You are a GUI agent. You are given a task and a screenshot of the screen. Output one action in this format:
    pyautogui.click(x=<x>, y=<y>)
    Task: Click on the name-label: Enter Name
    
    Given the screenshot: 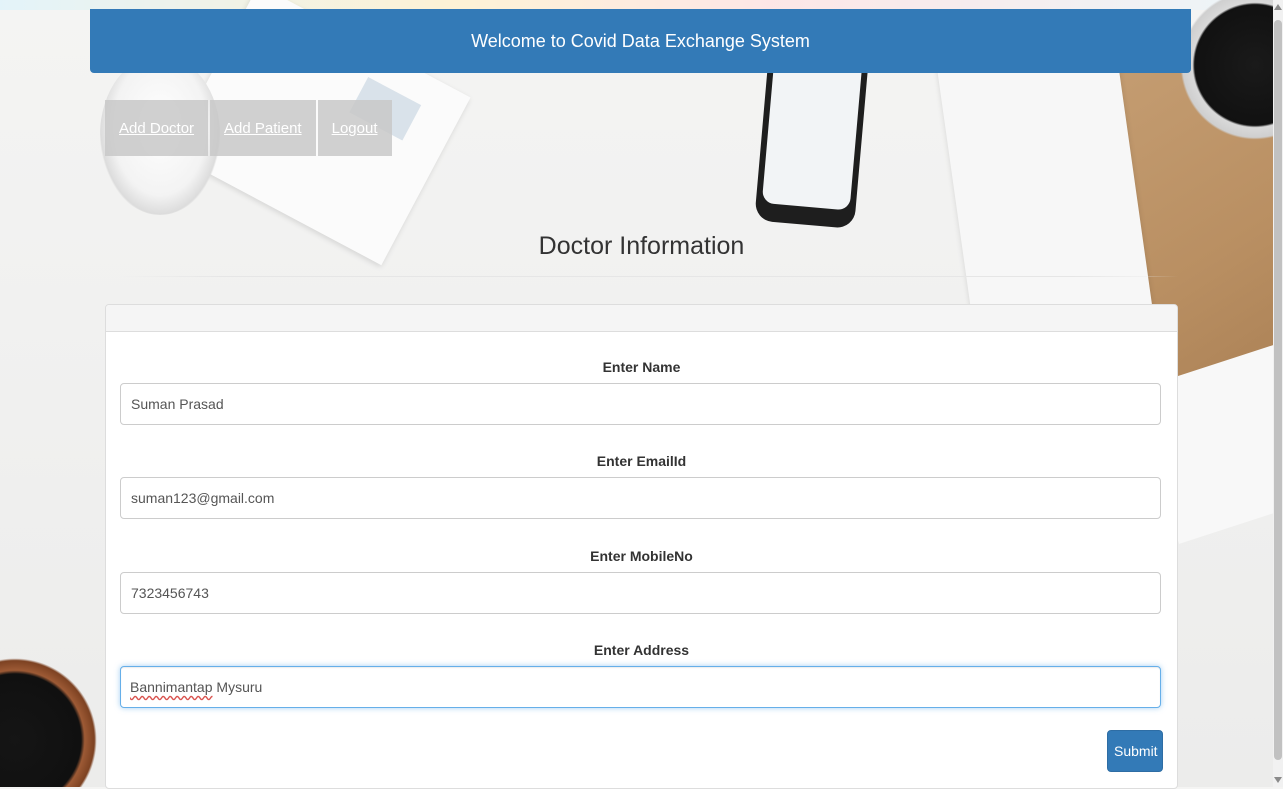 What is the action you would take?
    pyautogui.click(x=641, y=367)
    